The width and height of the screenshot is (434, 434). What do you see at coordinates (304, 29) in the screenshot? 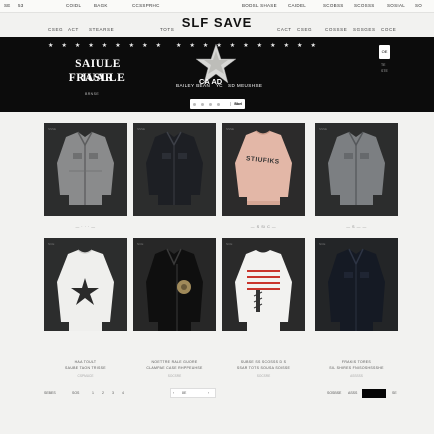
I see `nav-item-6: CSEG` at bounding box center [304, 29].